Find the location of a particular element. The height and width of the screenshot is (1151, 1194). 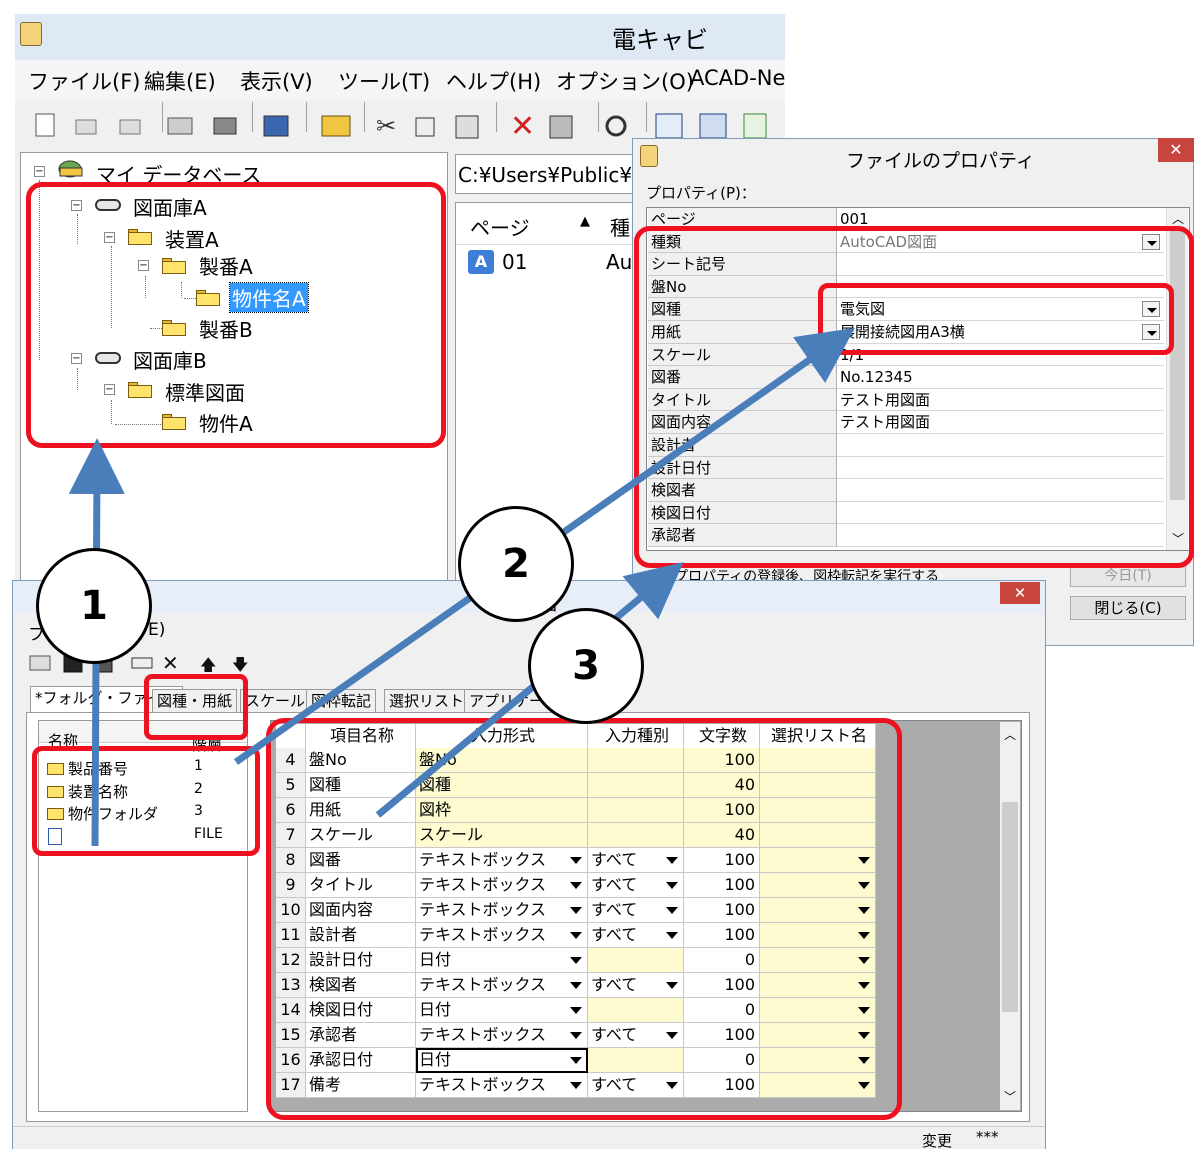

annotation-label-2: 2 is located at coordinates (516, 564).